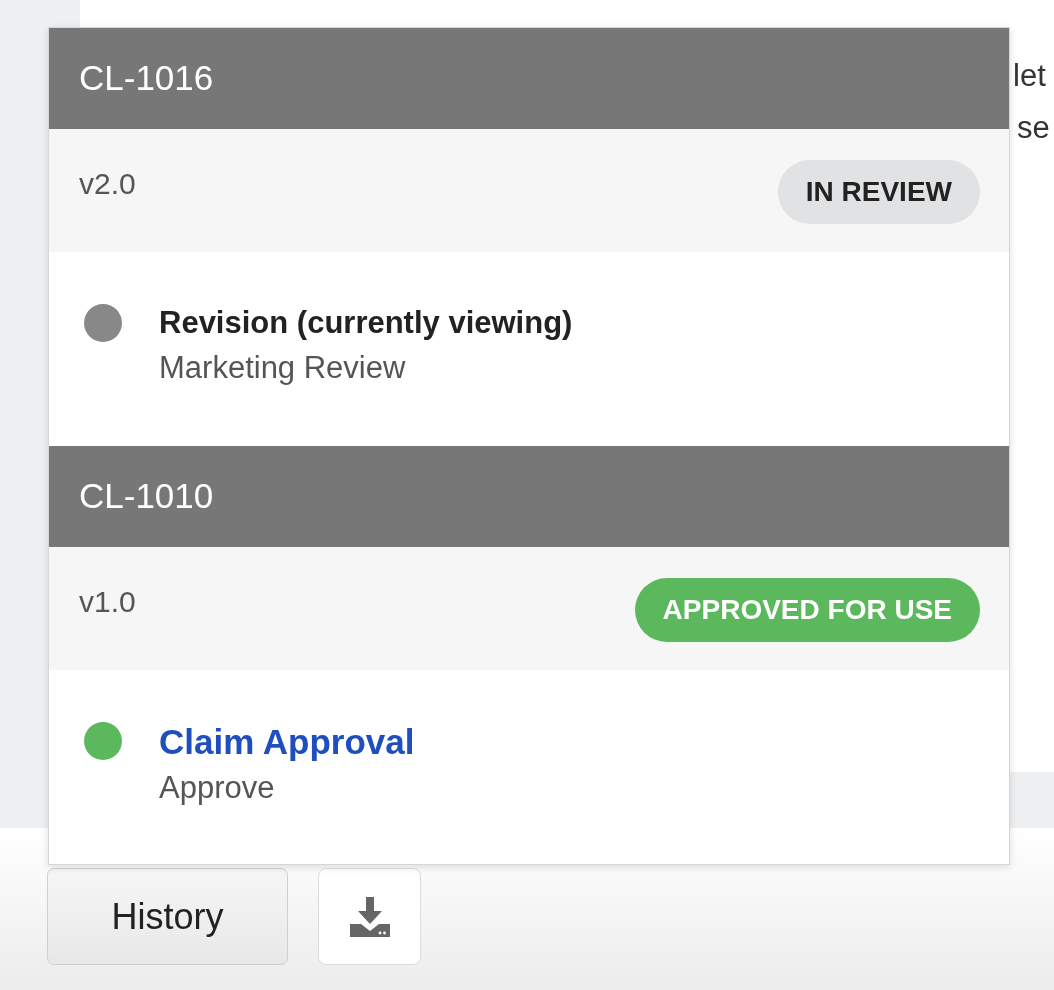 Image resolution: width=1054 pixels, height=990 pixels. What do you see at coordinates (282, 368) in the screenshot?
I see `step-subtitle: Marketing Review` at bounding box center [282, 368].